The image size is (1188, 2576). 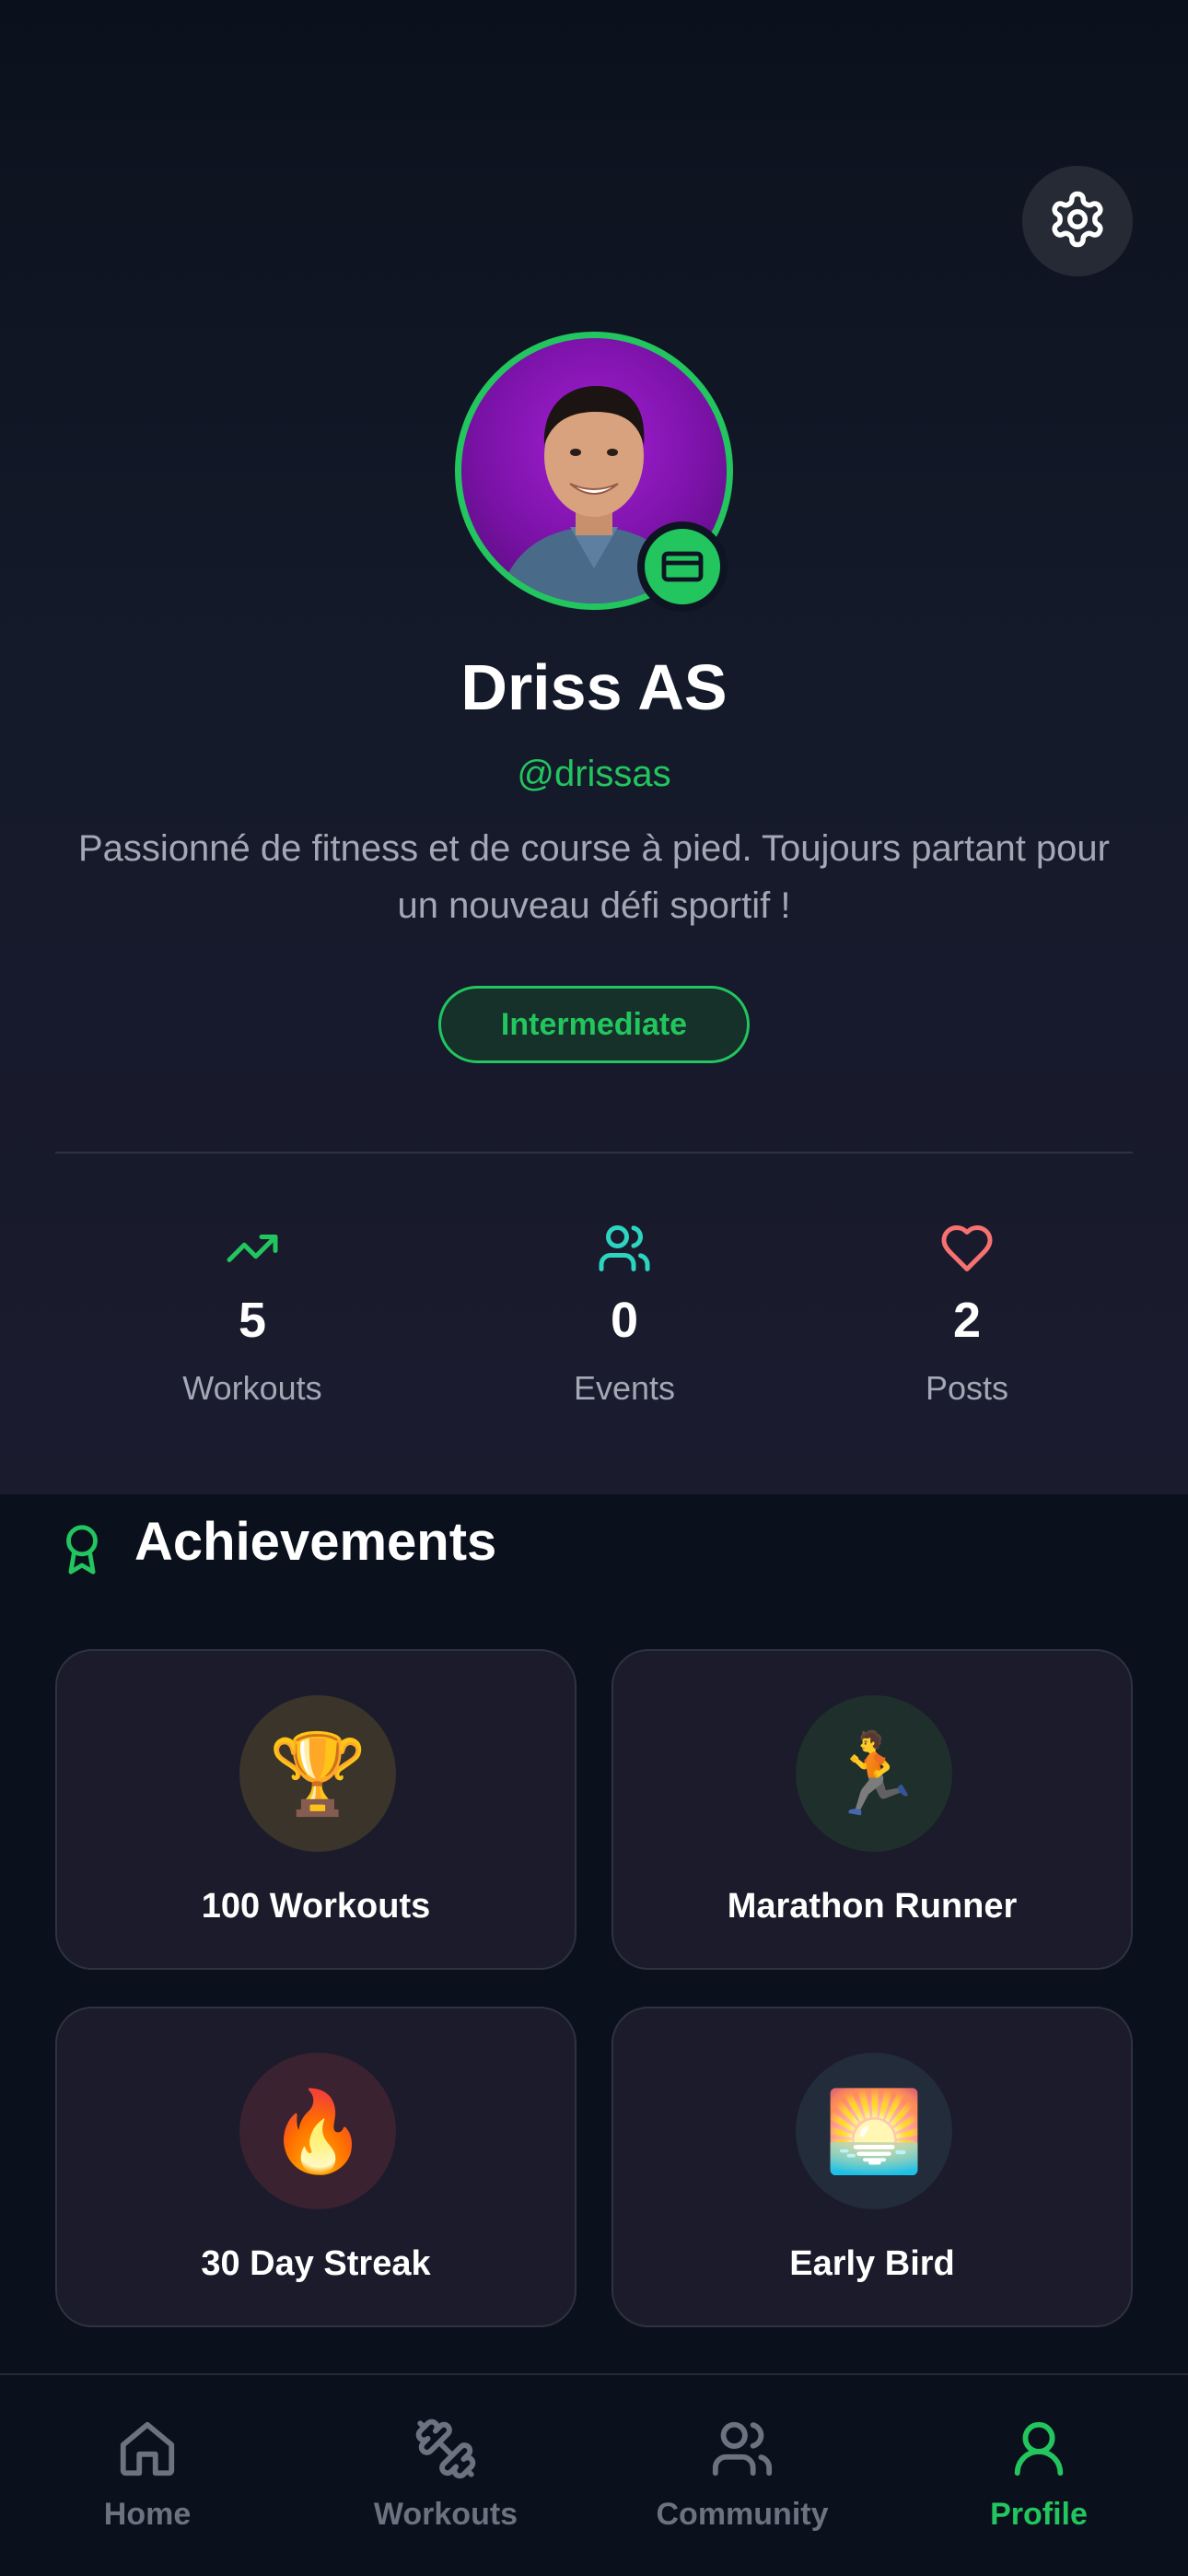 I want to click on stat-posts: 2 Posts, so click(x=967, y=1312).